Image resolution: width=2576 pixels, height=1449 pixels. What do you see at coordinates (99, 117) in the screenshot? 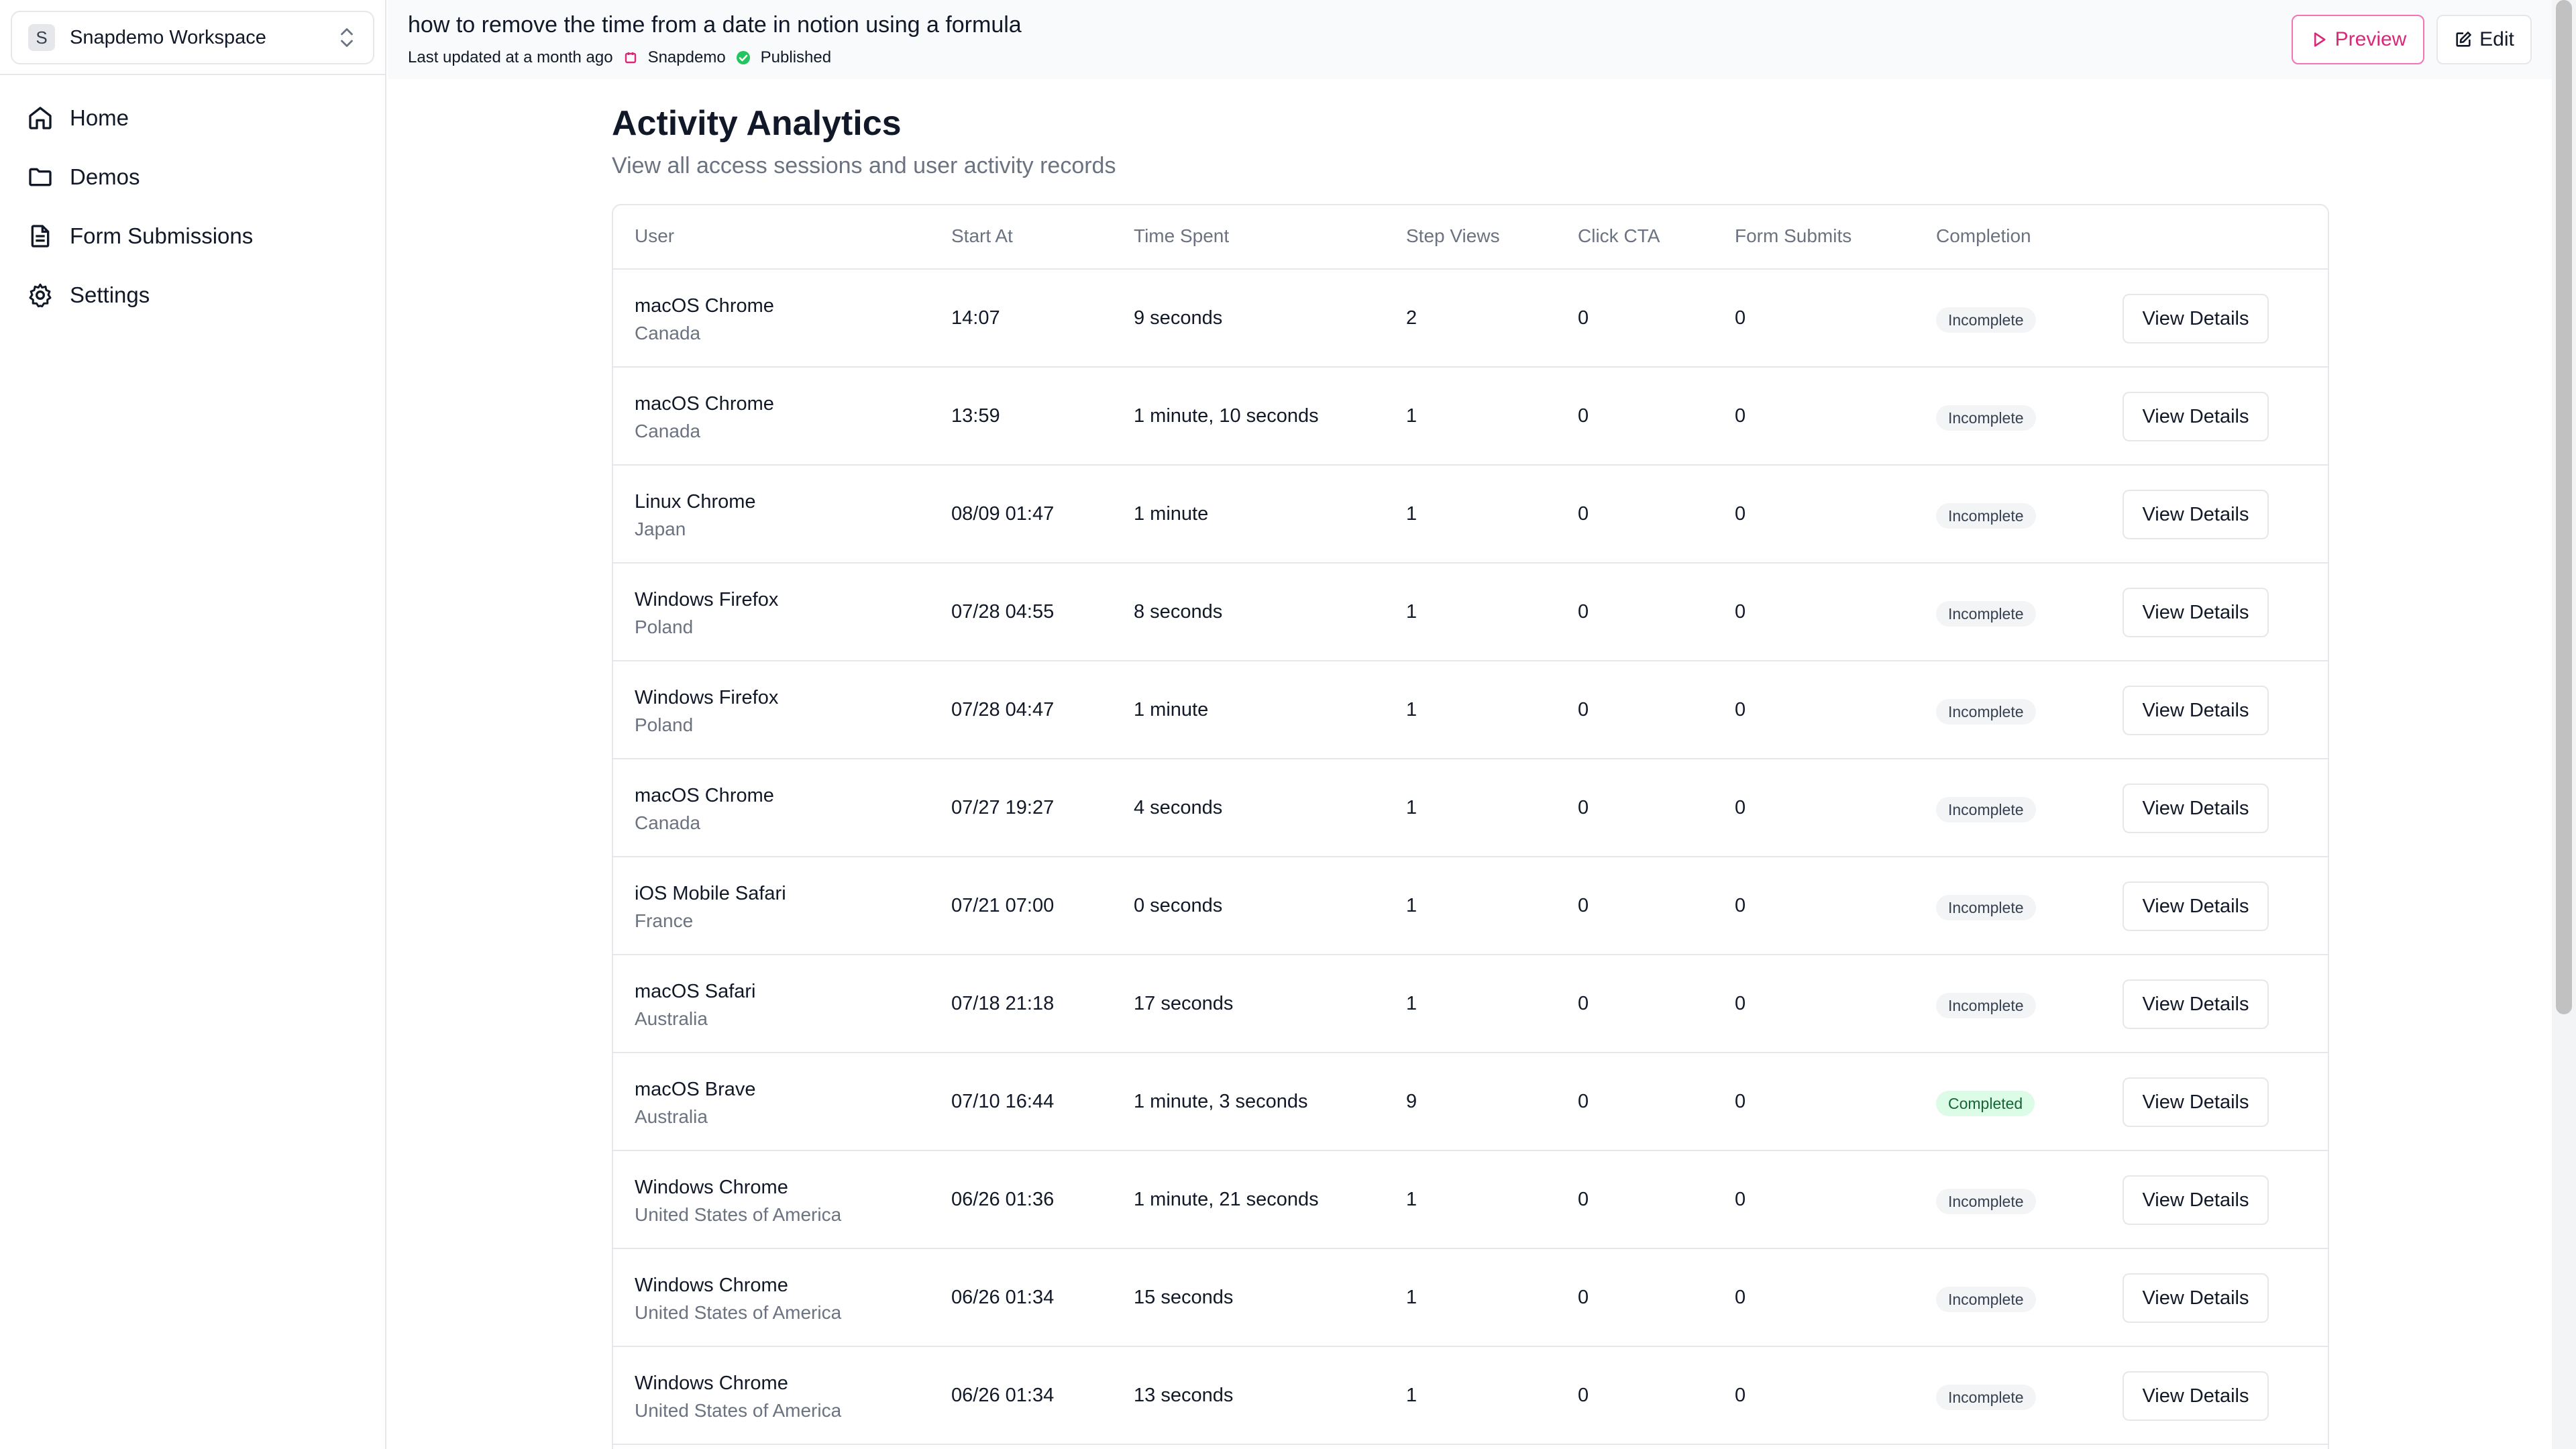
I see `sidebar-item-label: Home` at bounding box center [99, 117].